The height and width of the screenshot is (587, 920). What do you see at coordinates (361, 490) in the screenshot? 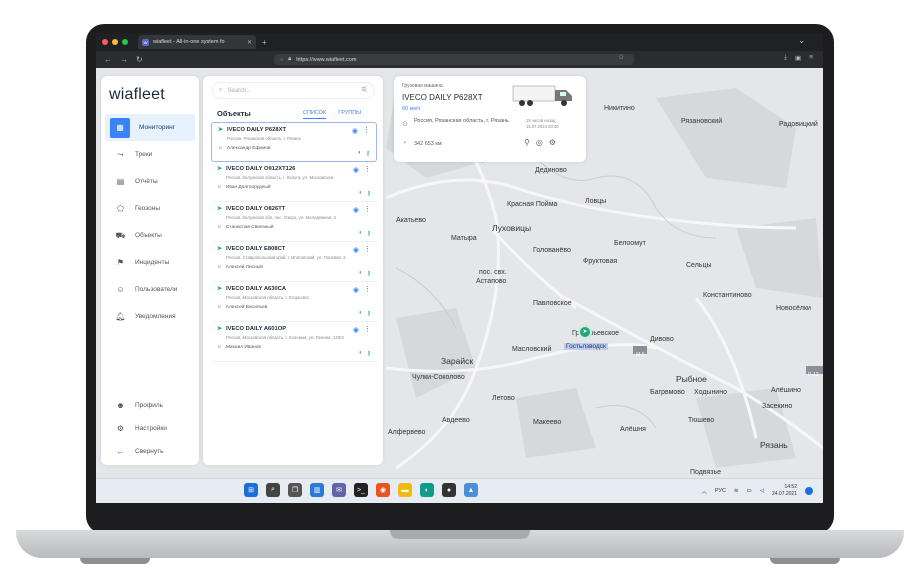
I see `terminal-icon: >_` at bounding box center [361, 490].